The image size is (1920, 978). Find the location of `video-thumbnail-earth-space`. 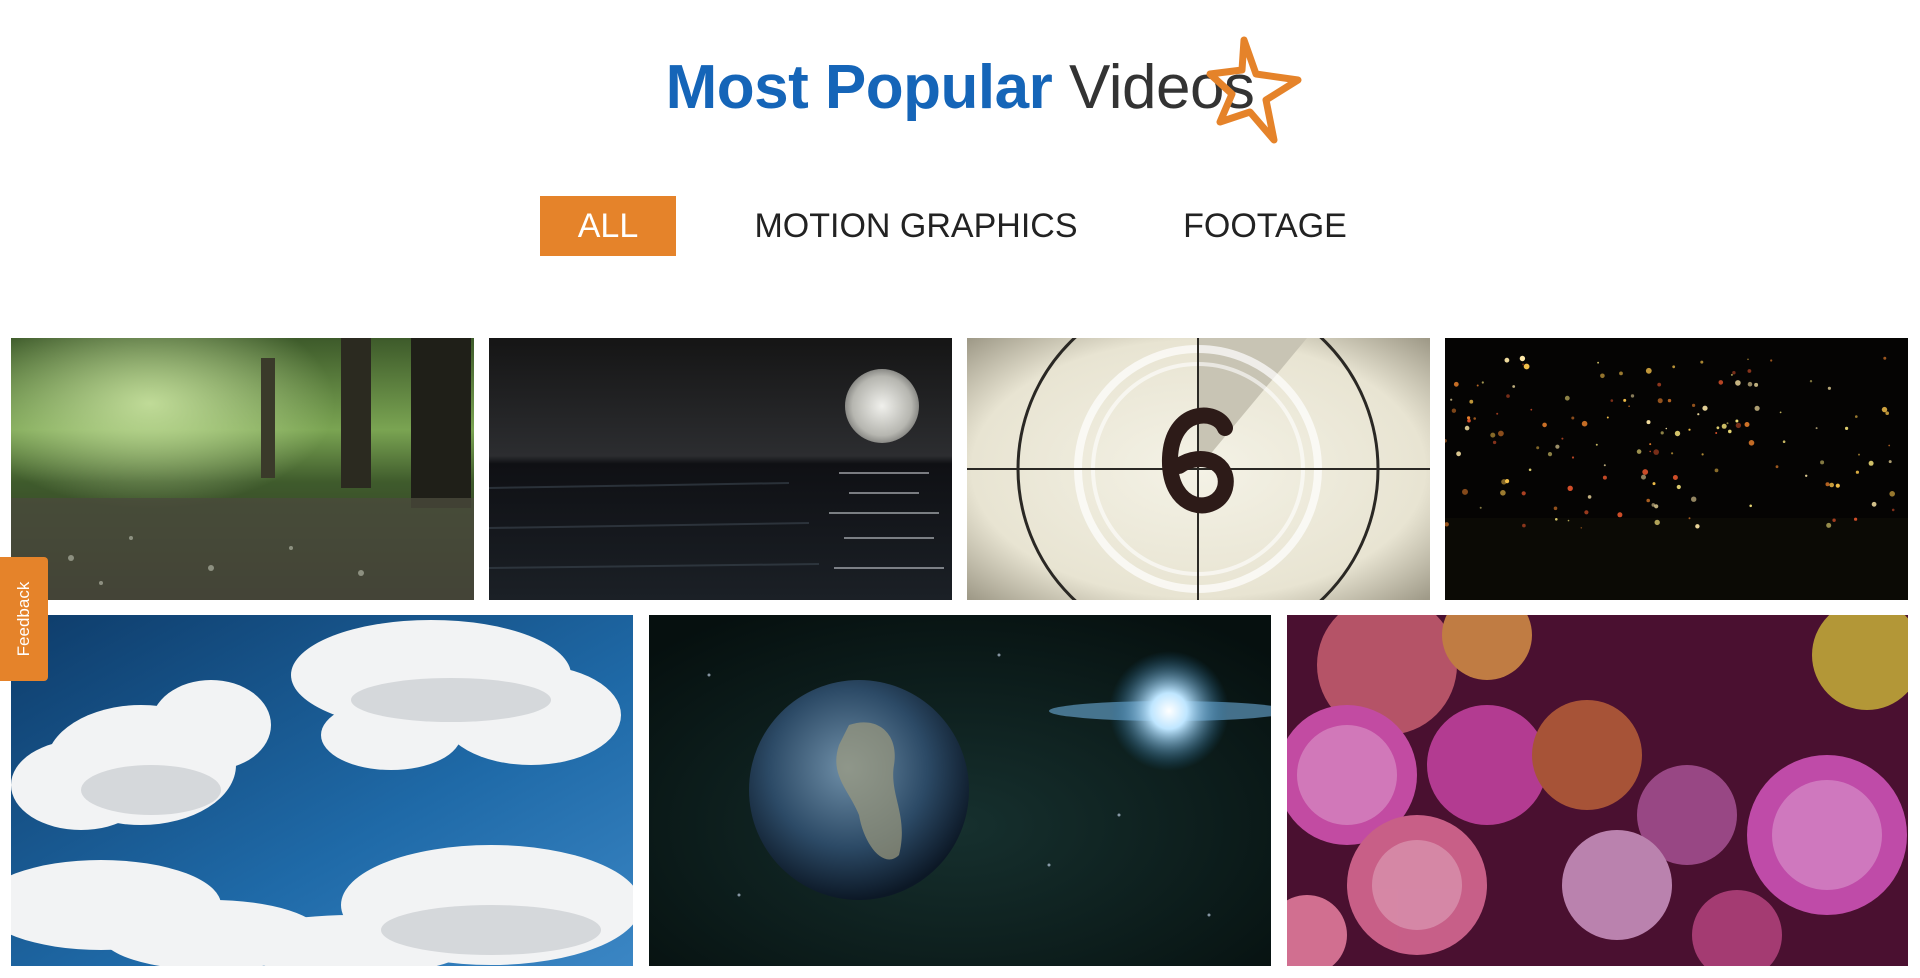

video-thumbnail-earth-space is located at coordinates (960, 790).